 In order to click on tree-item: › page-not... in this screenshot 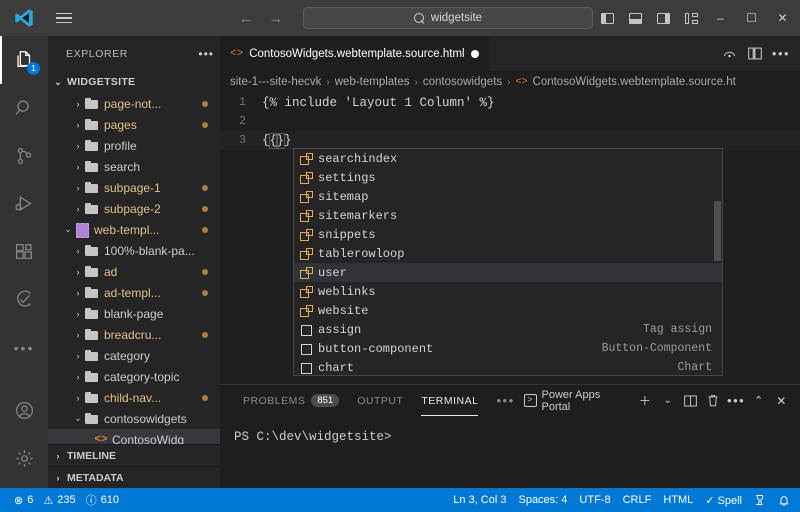, I will do `click(134, 103)`.